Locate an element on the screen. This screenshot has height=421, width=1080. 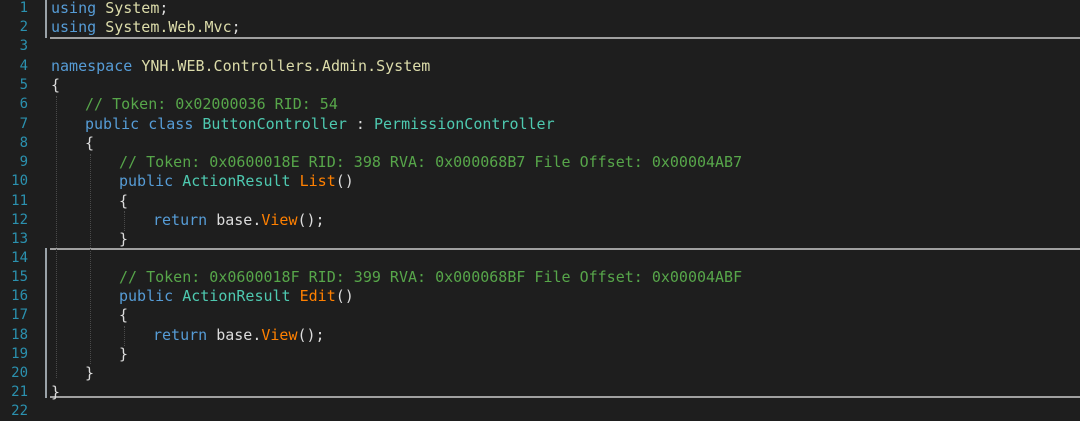
line-number: 20 is located at coordinates (19, 373).